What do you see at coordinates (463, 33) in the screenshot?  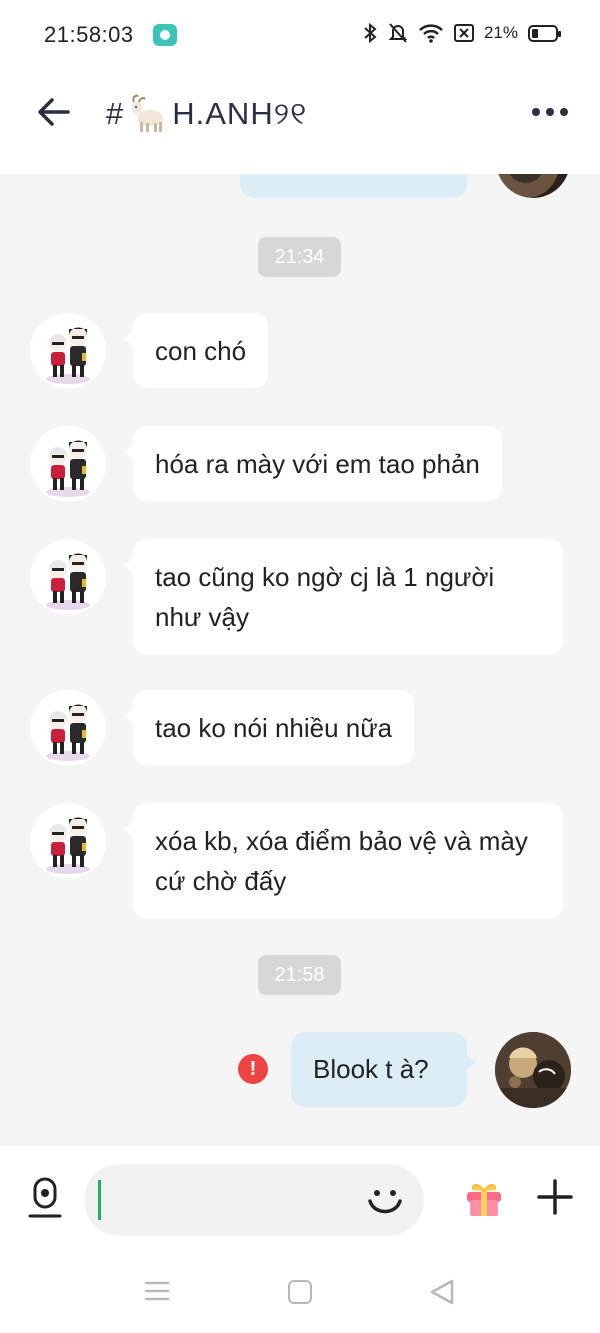 I see `sim-icon` at bounding box center [463, 33].